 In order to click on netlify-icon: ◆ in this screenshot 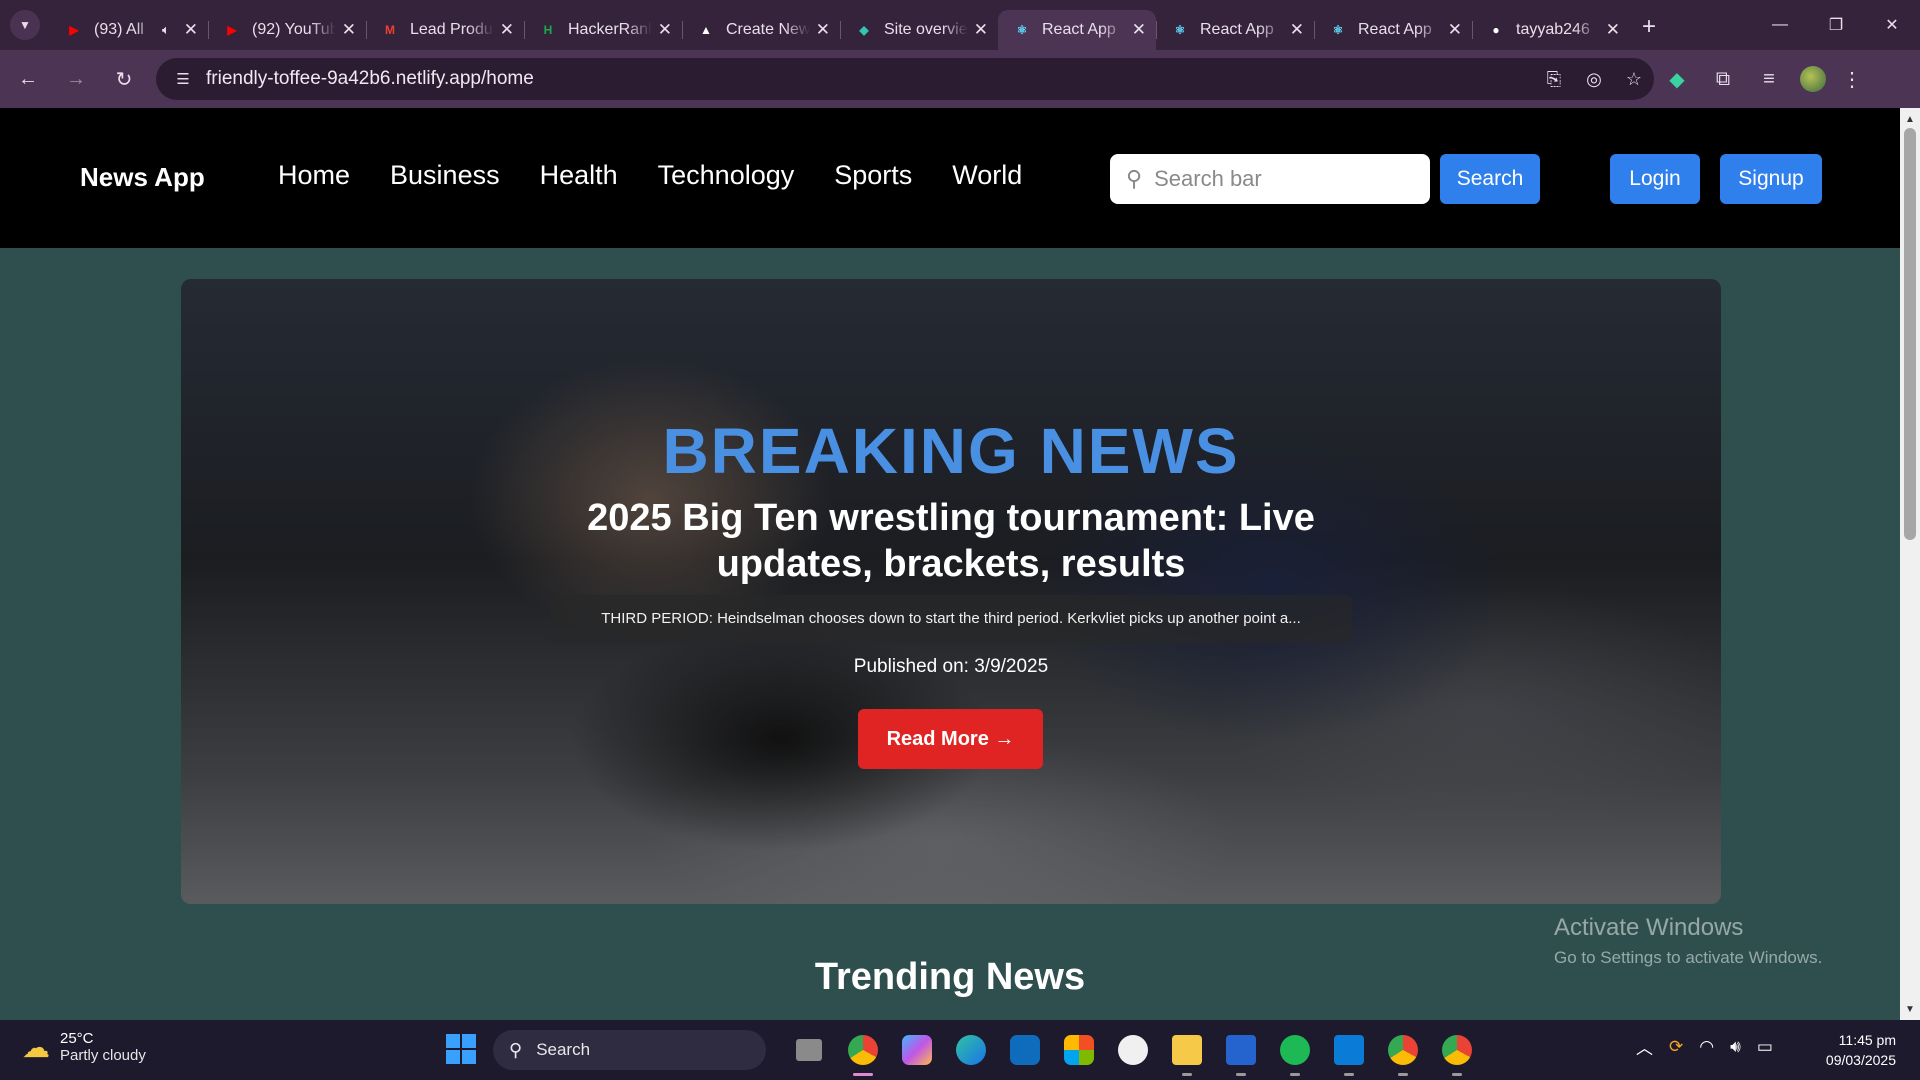, I will do `click(864, 30)`.